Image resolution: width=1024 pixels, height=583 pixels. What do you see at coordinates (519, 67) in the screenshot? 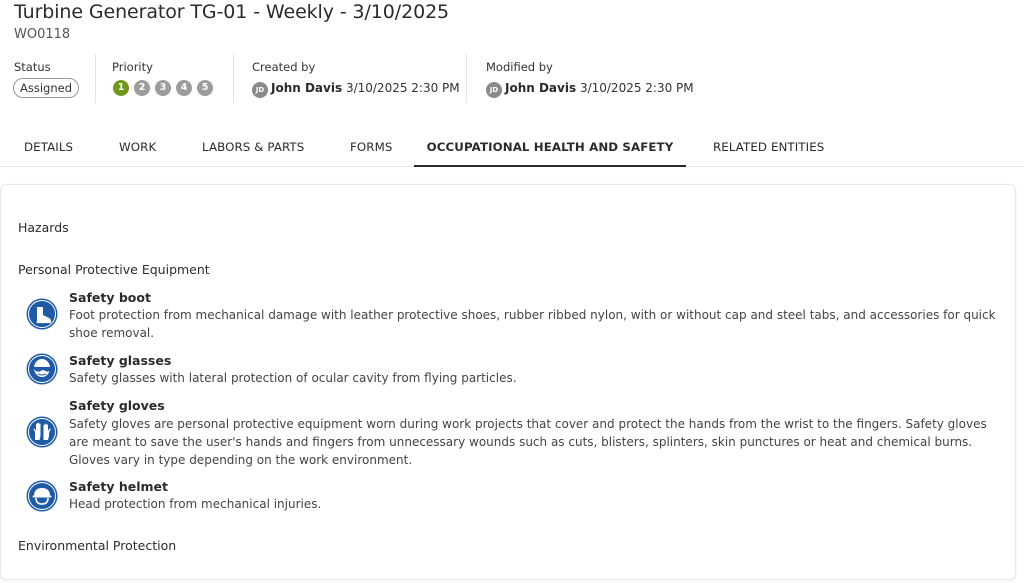
I see `modified-by-label: Modified by` at bounding box center [519, 67].